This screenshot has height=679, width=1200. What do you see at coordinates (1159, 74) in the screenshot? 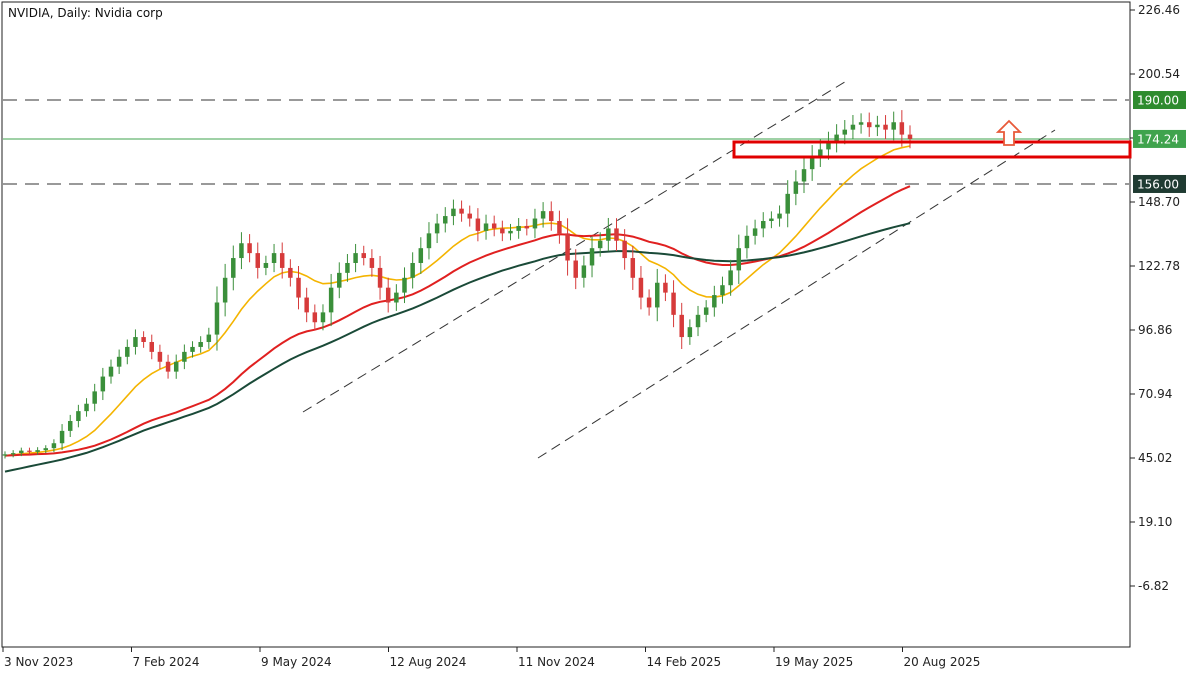
I see `y-tick-label: 200.54` at bounding box center [1159, 74].